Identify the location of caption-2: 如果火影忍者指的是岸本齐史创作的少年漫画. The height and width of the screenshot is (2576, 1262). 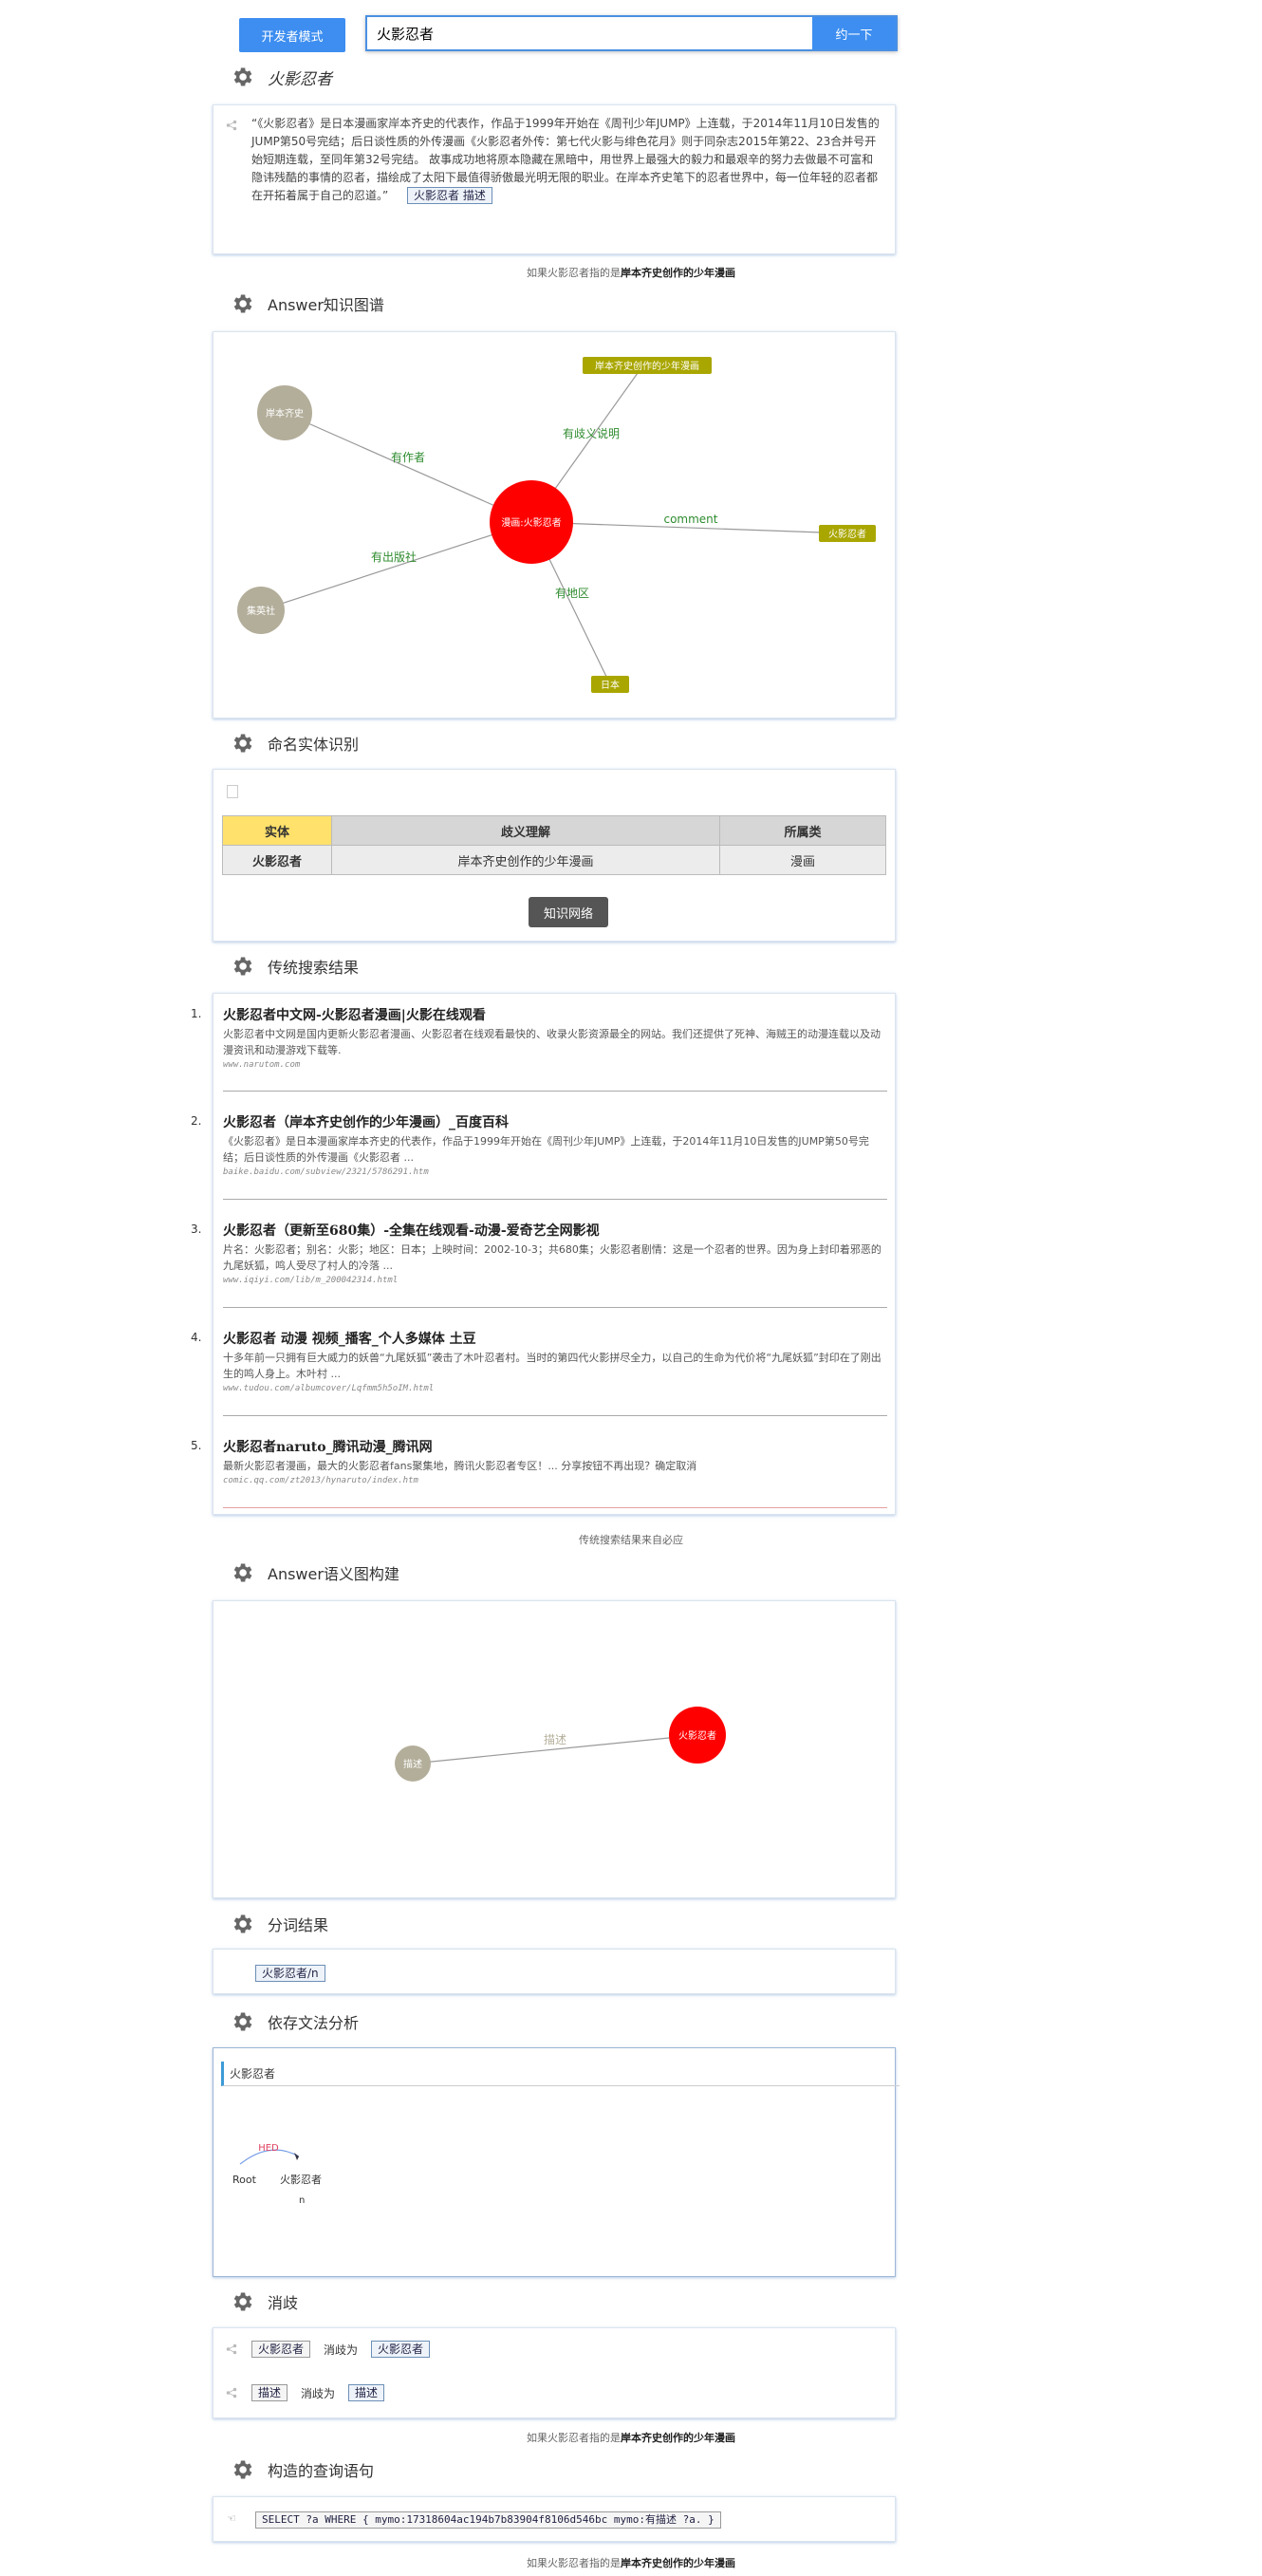
(631, 2438).